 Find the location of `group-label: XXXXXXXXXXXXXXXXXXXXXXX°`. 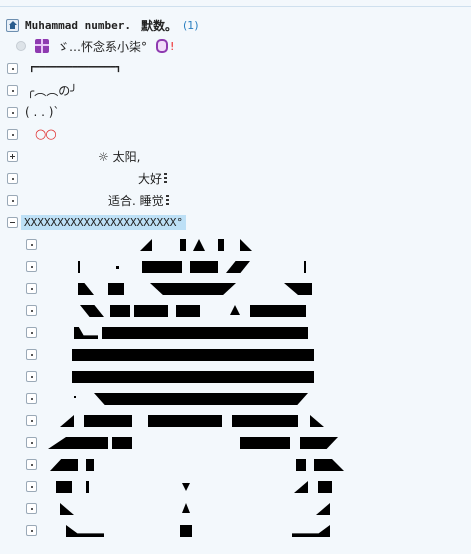

group-label: XXXXXXXXXXXXXXXXXXXXXXX° is located at coordinates (103, 222).